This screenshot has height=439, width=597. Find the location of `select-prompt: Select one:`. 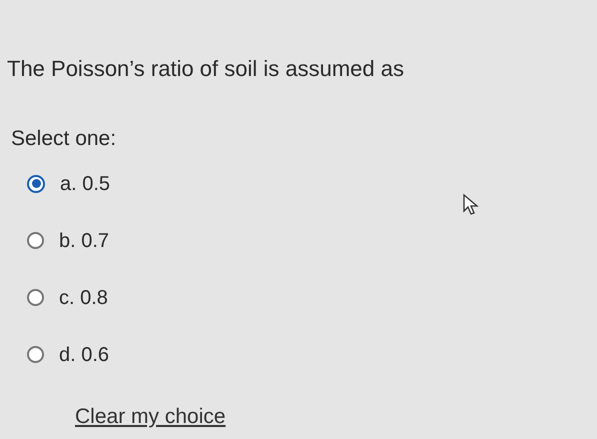

select-prompt: Select one: is located at coordinates (64, 139).